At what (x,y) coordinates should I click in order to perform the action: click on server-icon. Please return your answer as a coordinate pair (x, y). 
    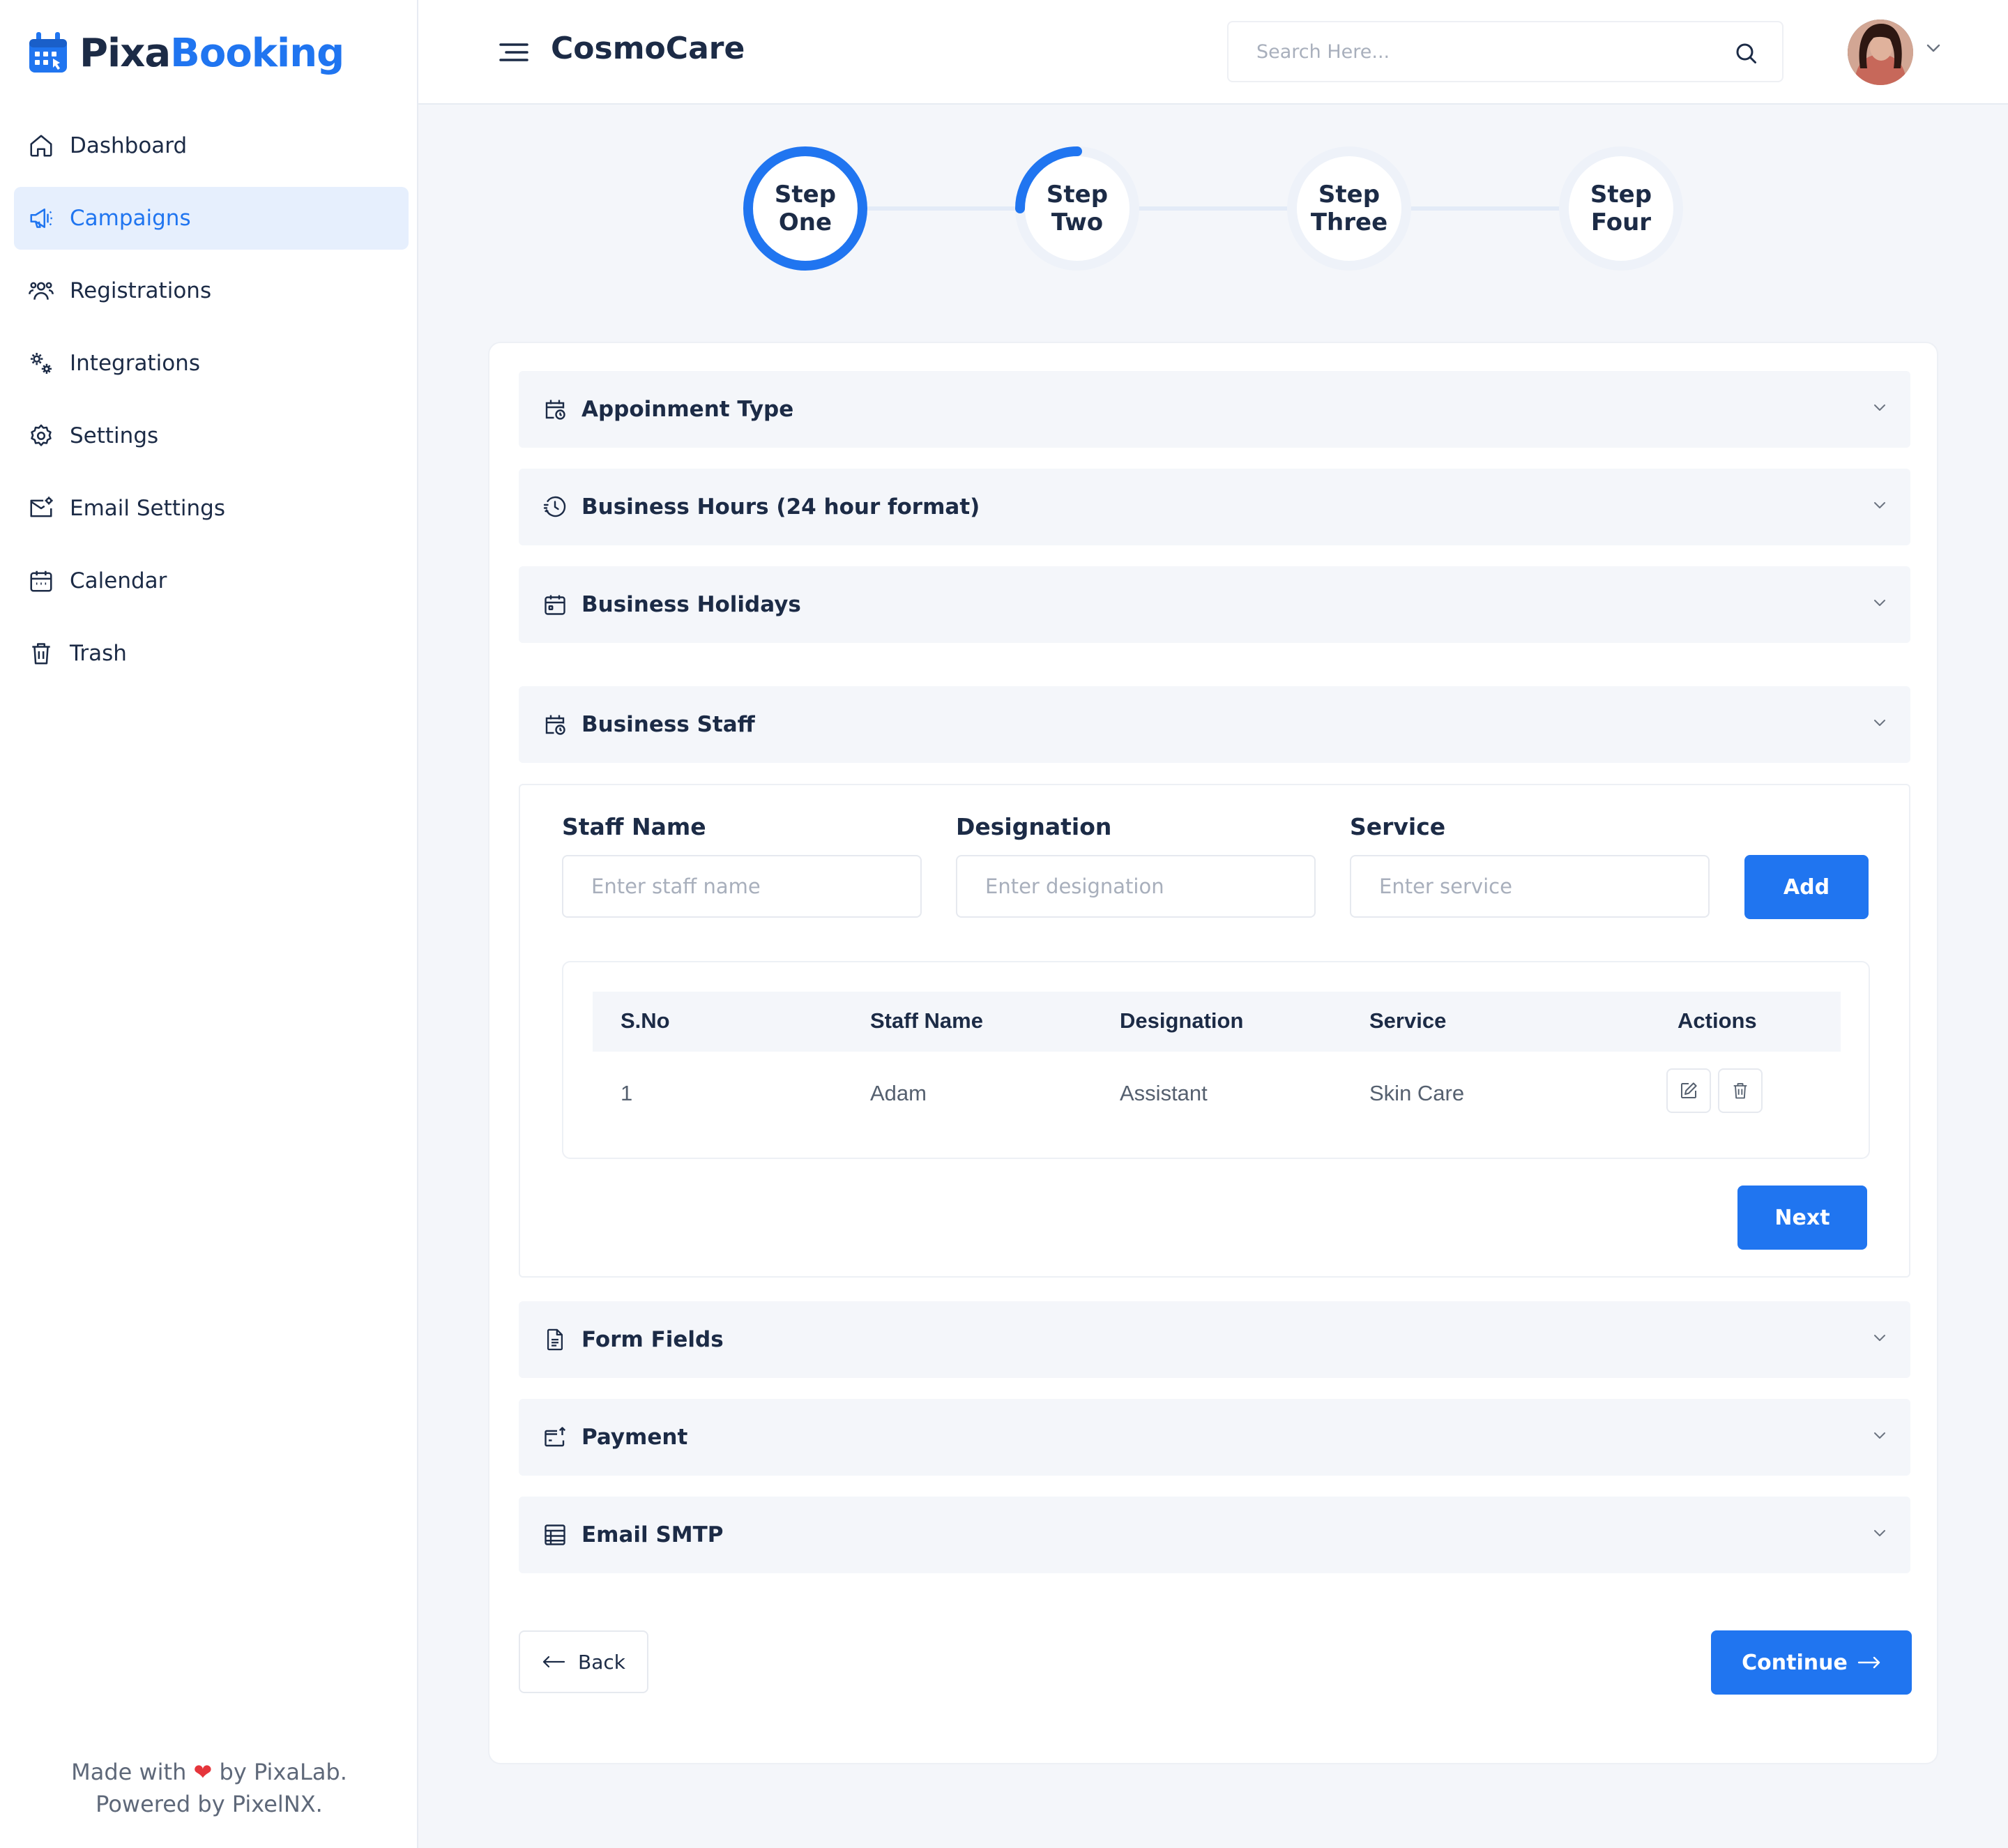
    Looking at the image, I should click on (555, 1535).